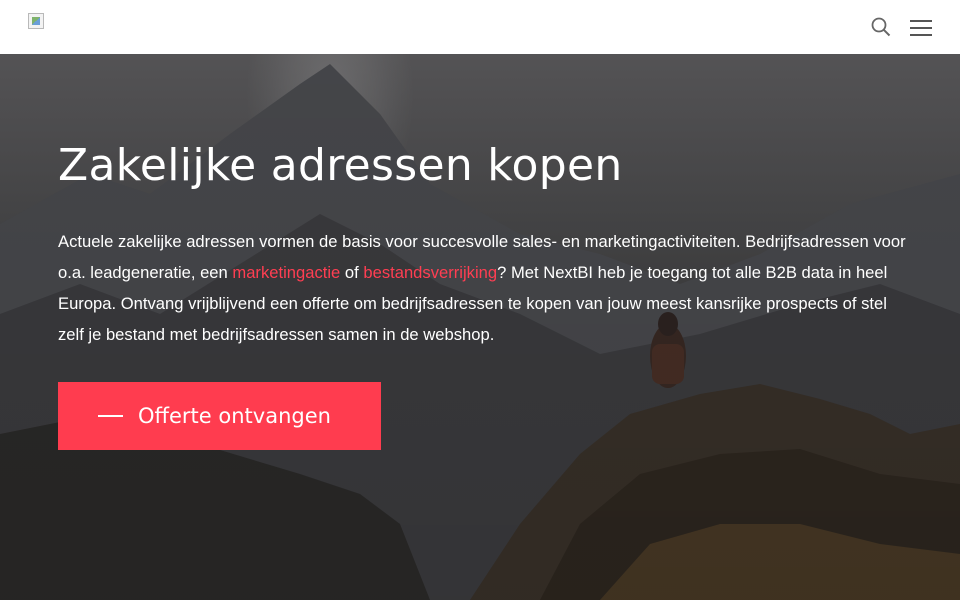  Describe the element at coordinates (480, 27) in the screenshot. I see `site-header` at that location.